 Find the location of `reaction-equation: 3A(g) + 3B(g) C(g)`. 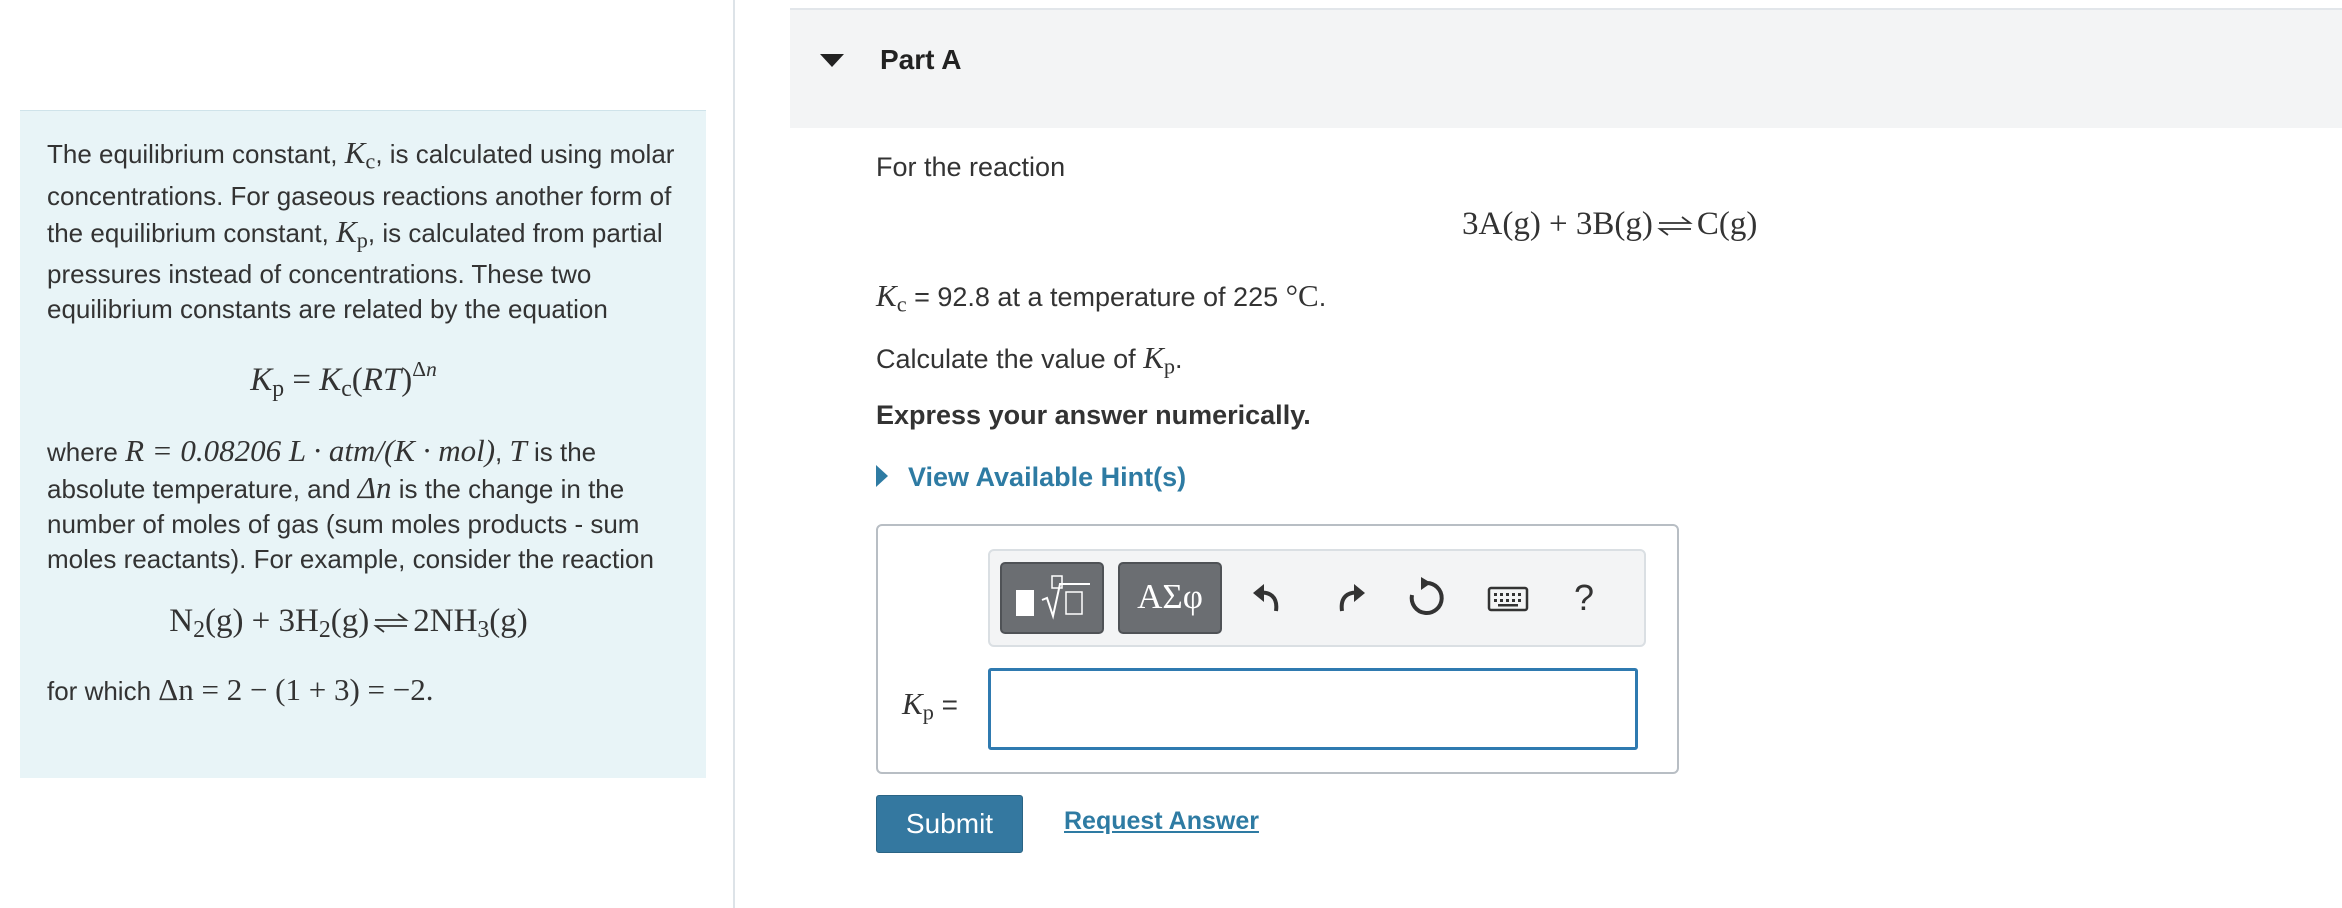

reaction-equation: 3A(g) + 3B(g) C(g) is located at coordinates (1610, 224).